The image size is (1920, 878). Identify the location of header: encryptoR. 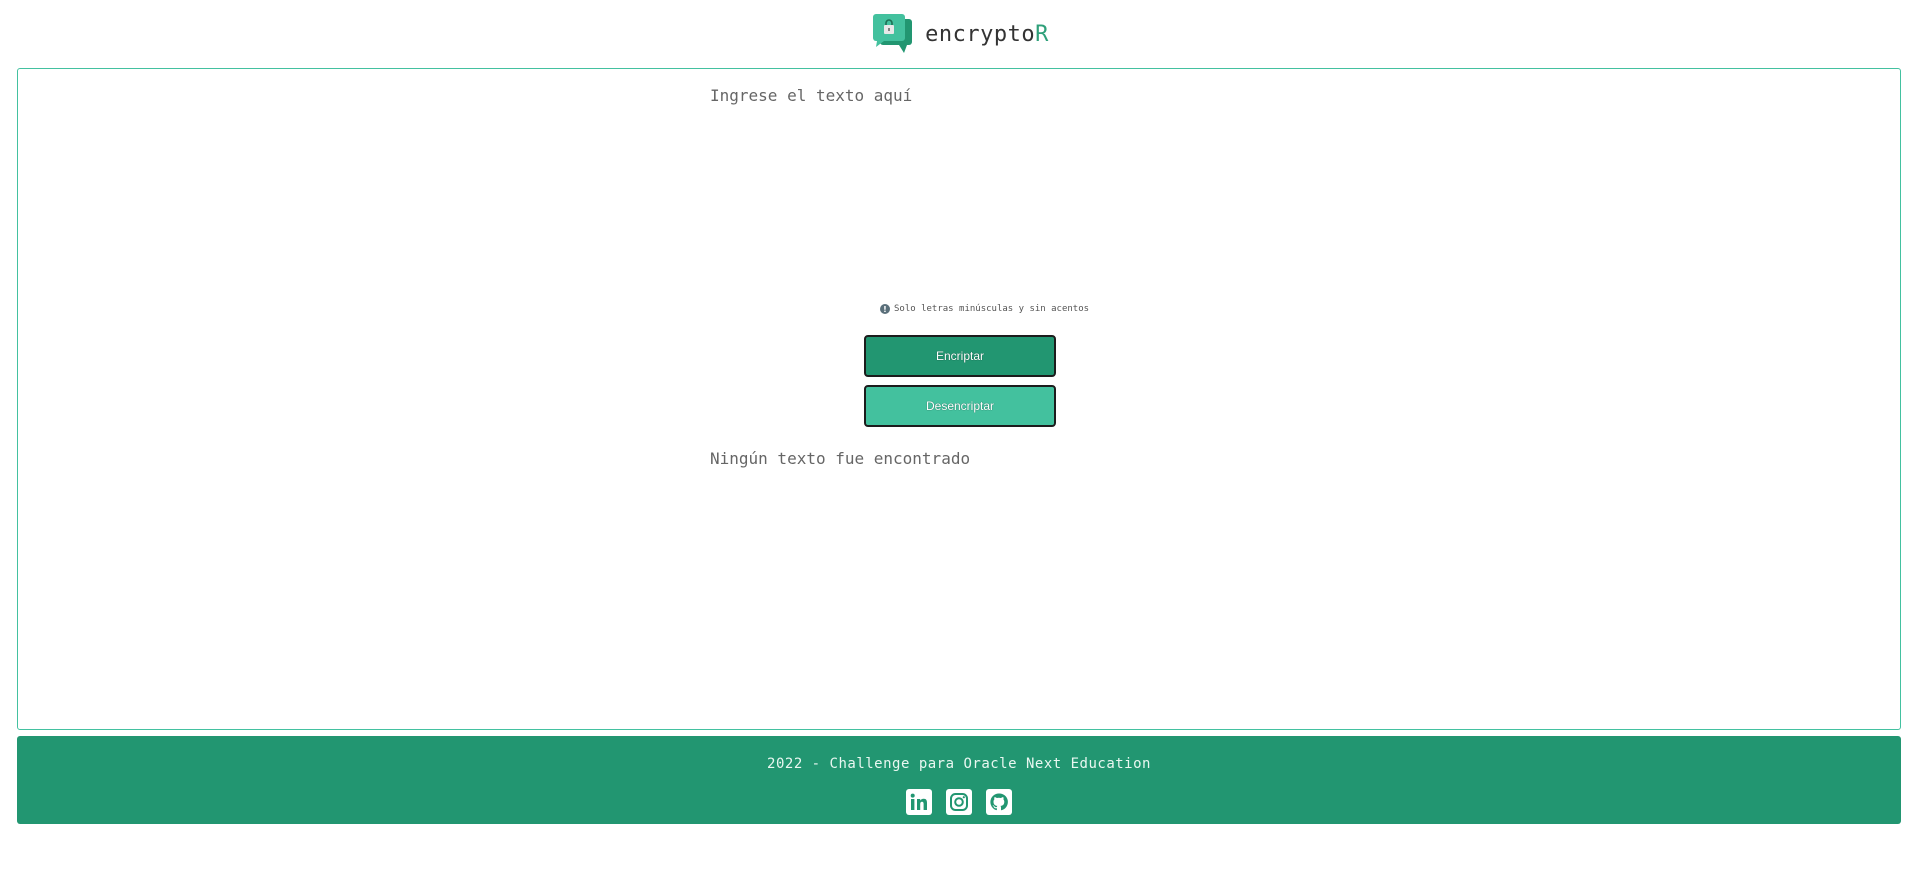
(960, 34).